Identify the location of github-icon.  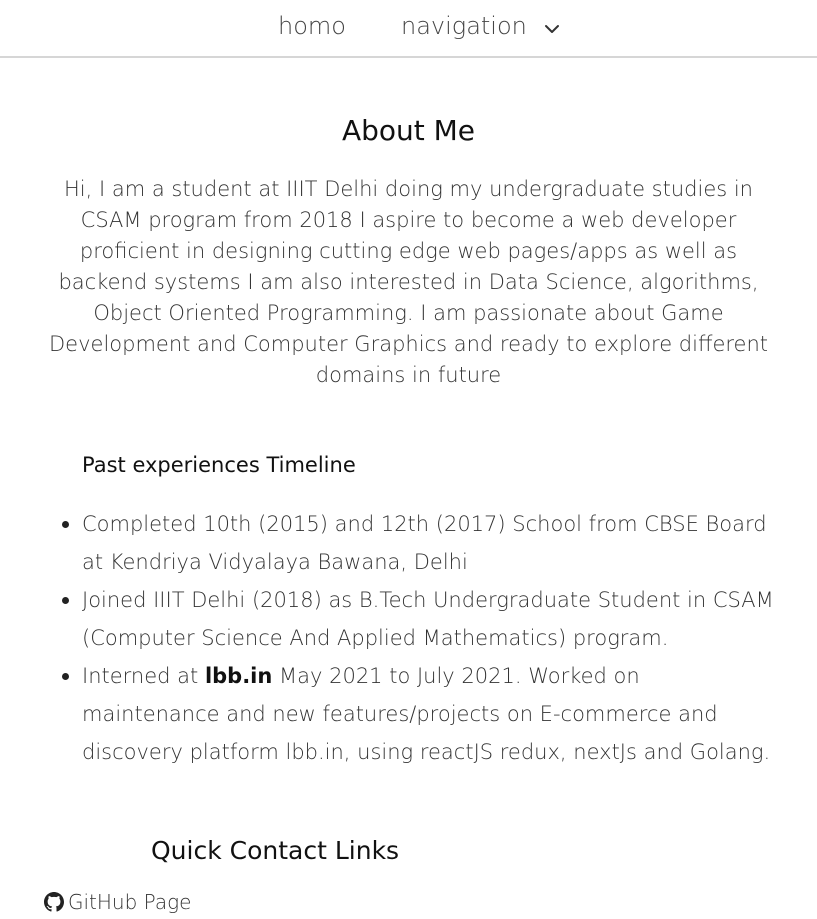
(54, 902).